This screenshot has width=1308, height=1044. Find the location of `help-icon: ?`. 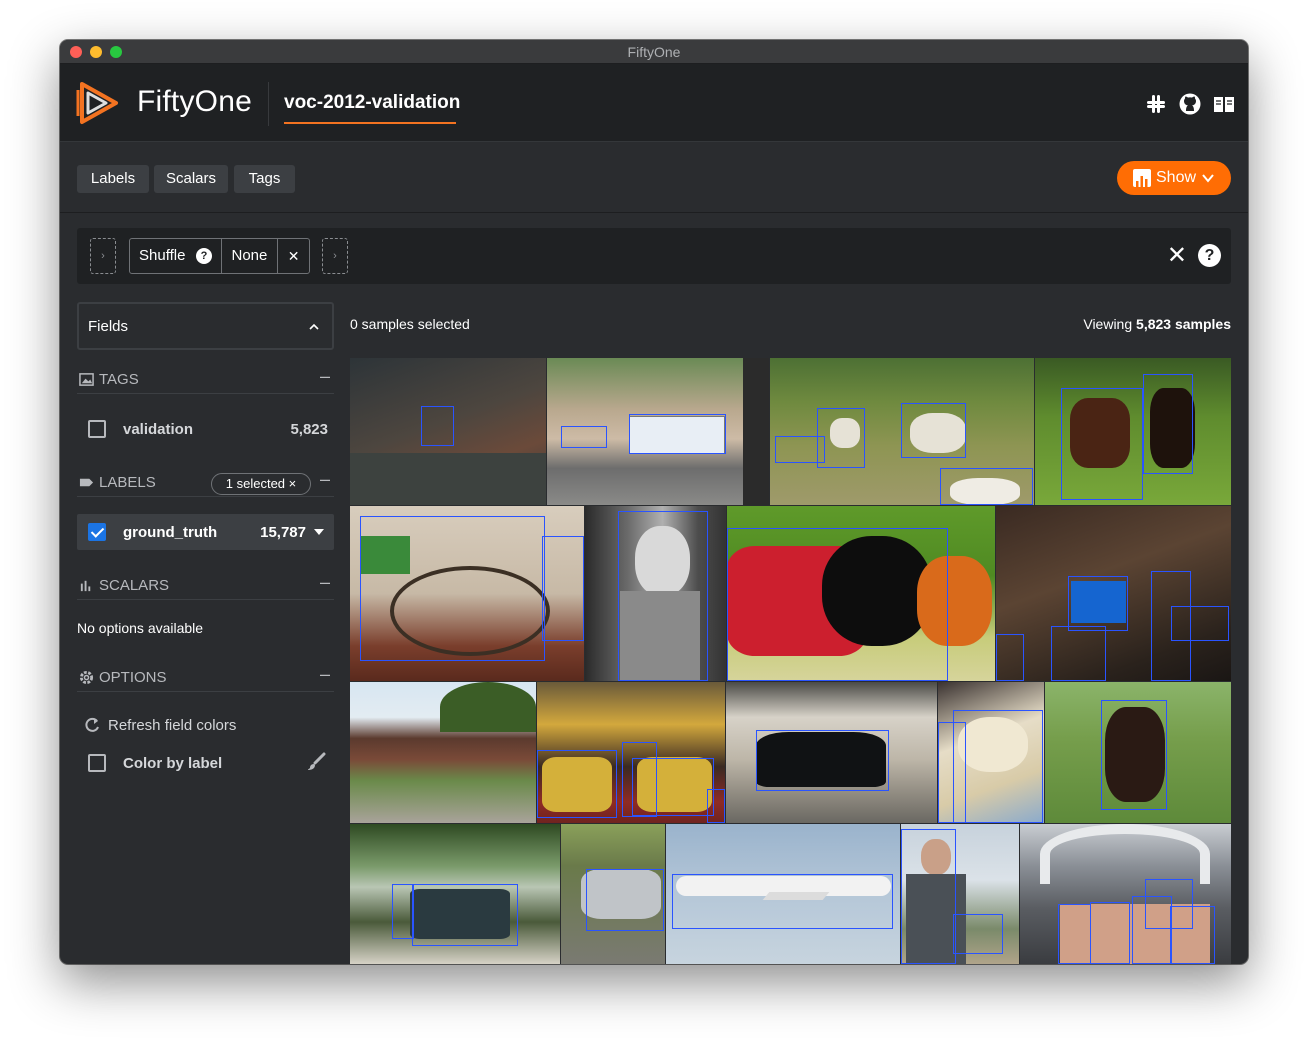

help-icon: ? is located at coordinates (1209, 255).